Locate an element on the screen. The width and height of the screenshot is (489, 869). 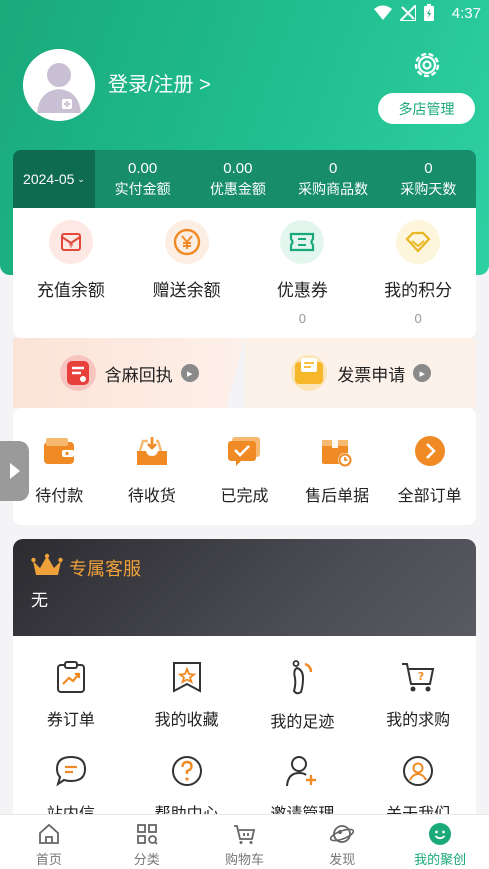
play-arrow-icon is located at coordinates (14, 471).